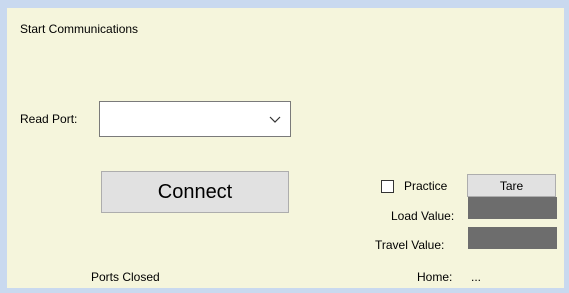 The height and width of the screenshot is (293, 569). I want to click on connect-button: Connect, so click(195, 192).